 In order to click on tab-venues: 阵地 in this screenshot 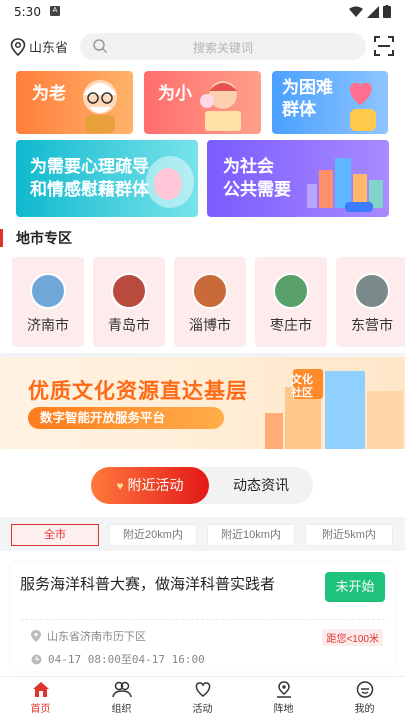, I will do `click(283, 698)`.